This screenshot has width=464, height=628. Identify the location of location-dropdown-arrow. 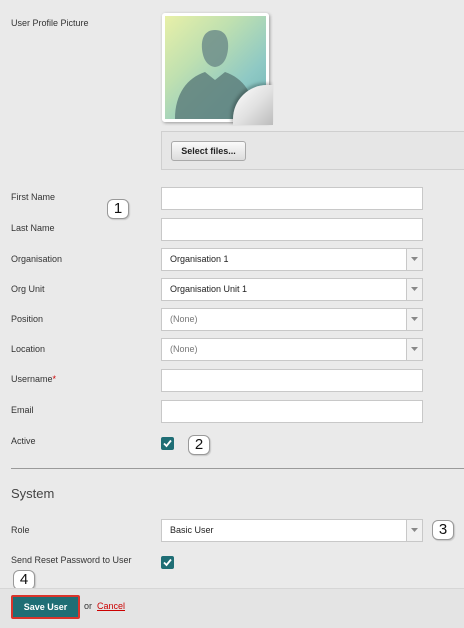
(414, 349).